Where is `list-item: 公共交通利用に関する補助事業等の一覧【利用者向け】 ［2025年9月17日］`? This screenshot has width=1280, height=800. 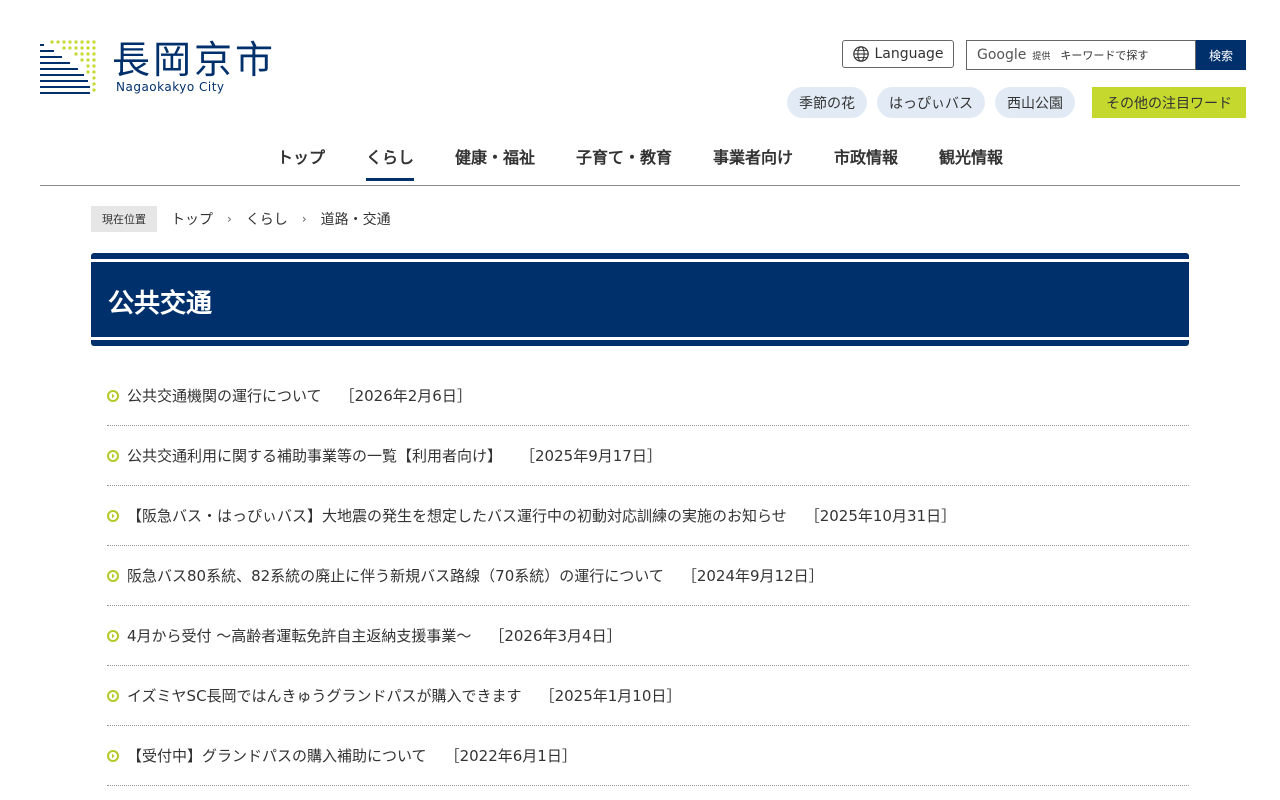 list-item: 公共交通利用に関する補助事業等の一覧【利用者向け】 ［2025年9月17日］ is located at coordinates (648, 456).